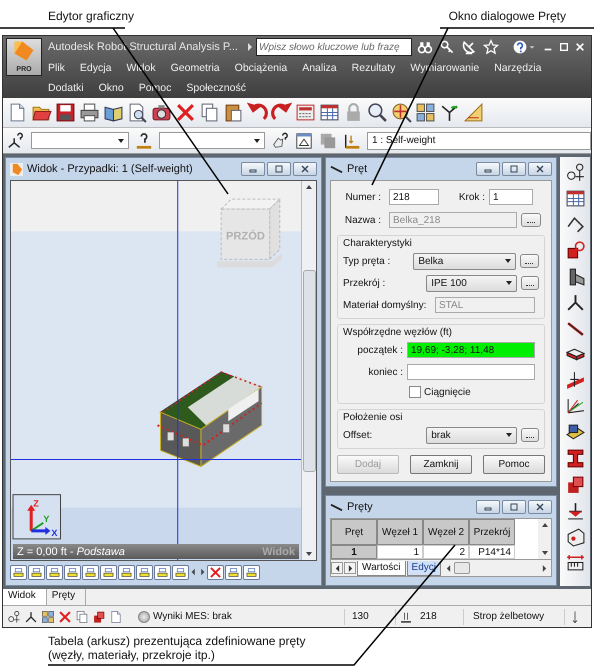 The image size is (594, 672). I want to click on bar-query-icon, so click(144, 141).